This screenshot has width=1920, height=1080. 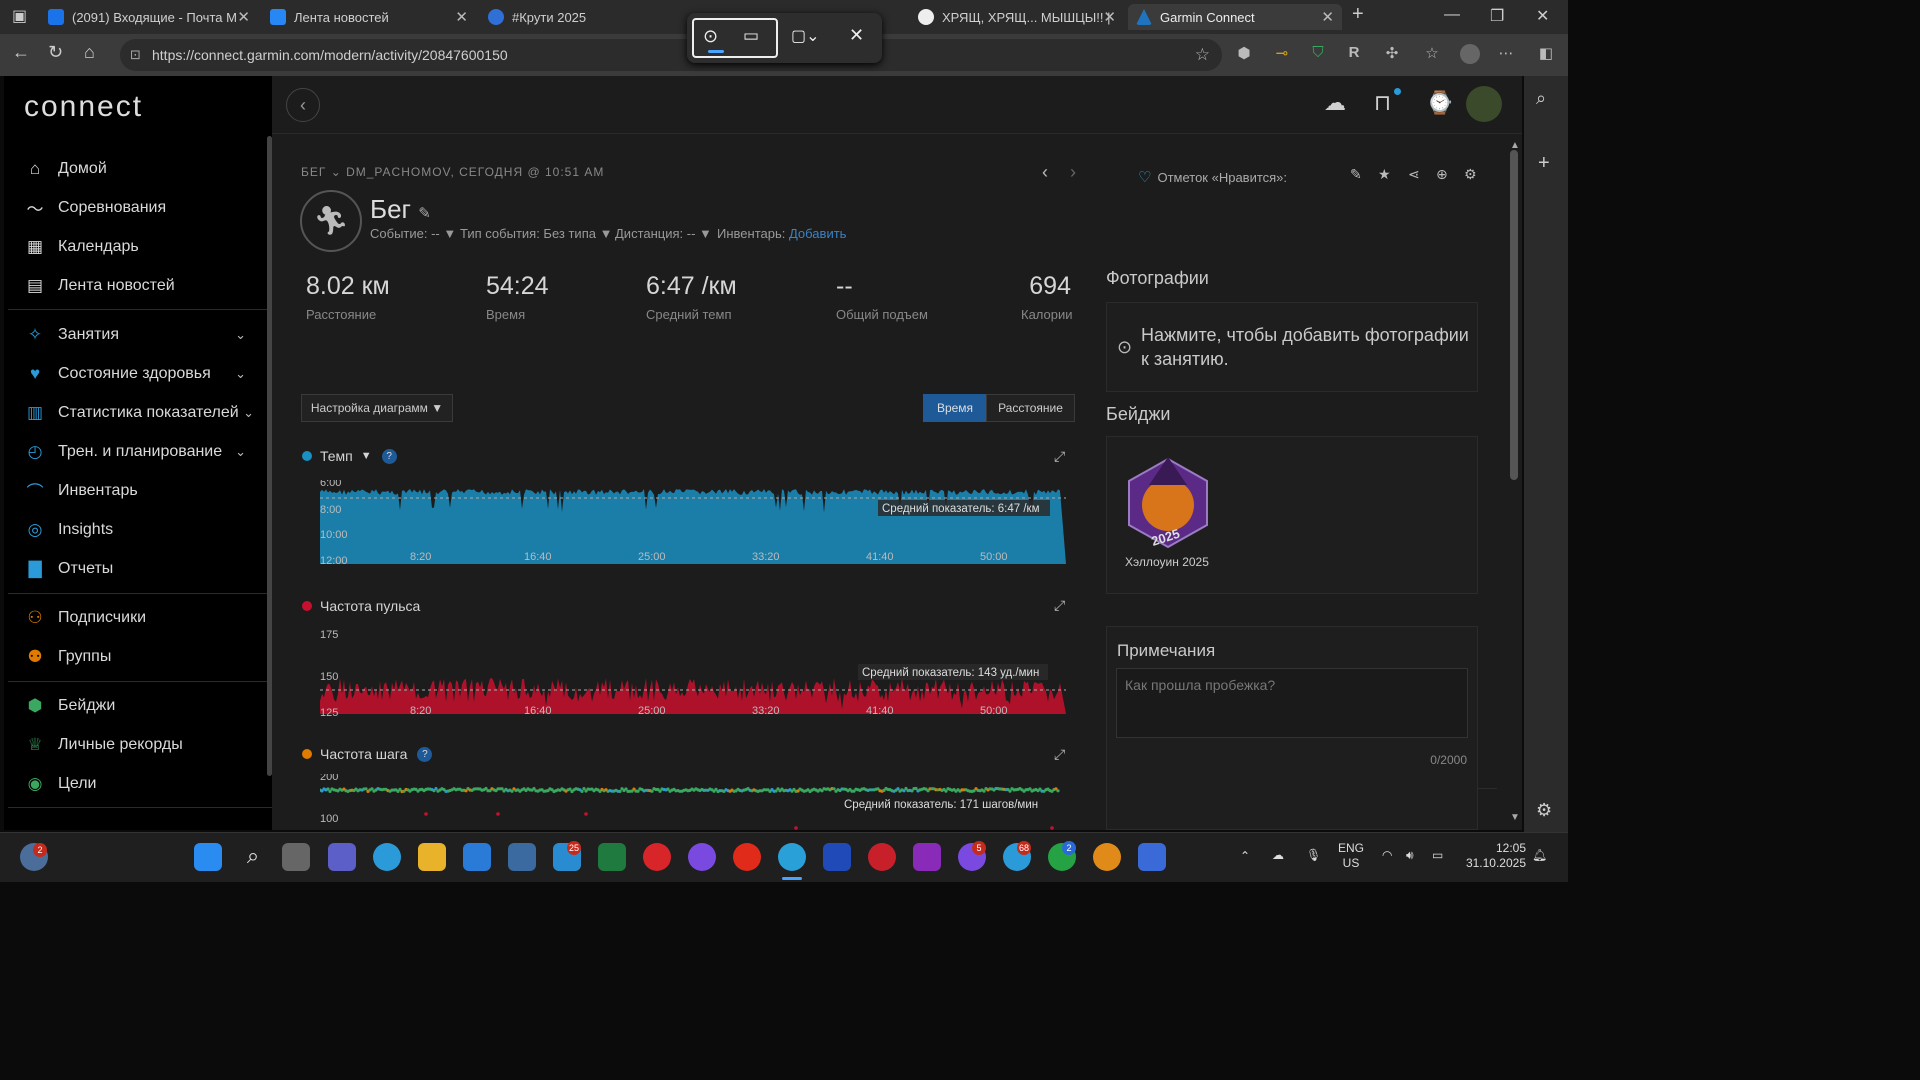 I want to click on reload-icon: ↻, so click(x=55, y=52).